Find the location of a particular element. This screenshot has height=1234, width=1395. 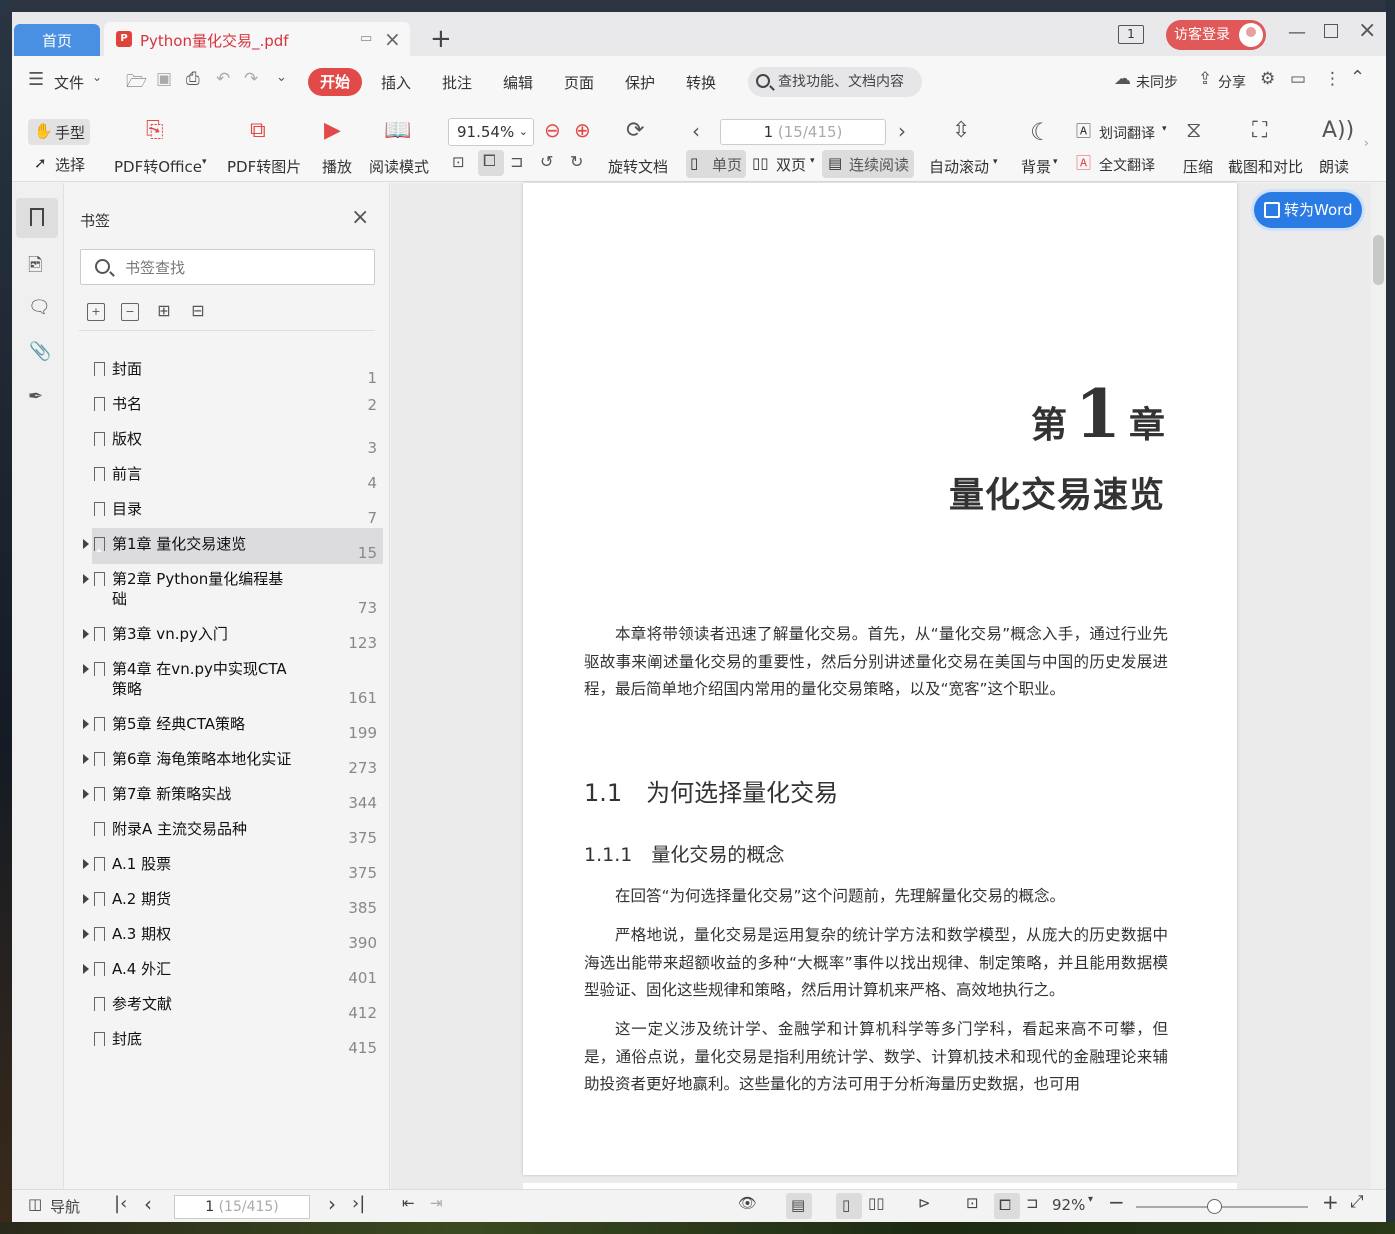

bookmark-search is located at coordinates (227, 267).